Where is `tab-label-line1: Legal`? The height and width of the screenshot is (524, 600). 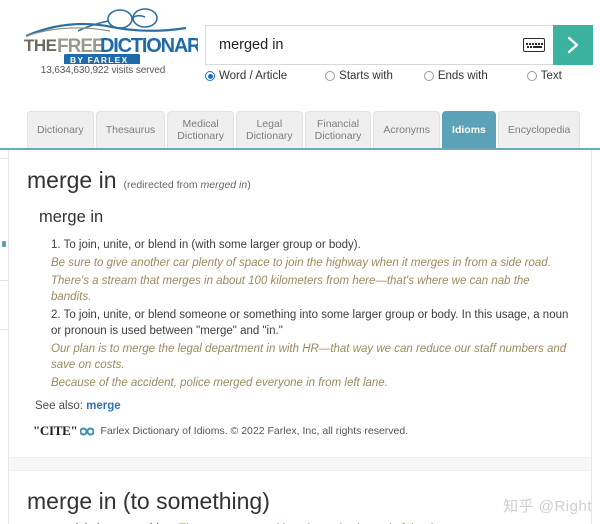
tab-label-line1: Legal is located at coordinates (269, 124).